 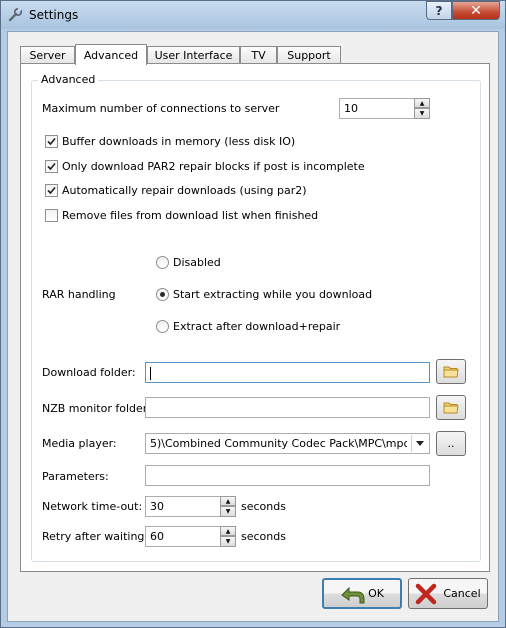 What do you see at coordinates (353, 594) in the screenshot?
I see `check-arrow-icon` at bounding box center [353, 594].